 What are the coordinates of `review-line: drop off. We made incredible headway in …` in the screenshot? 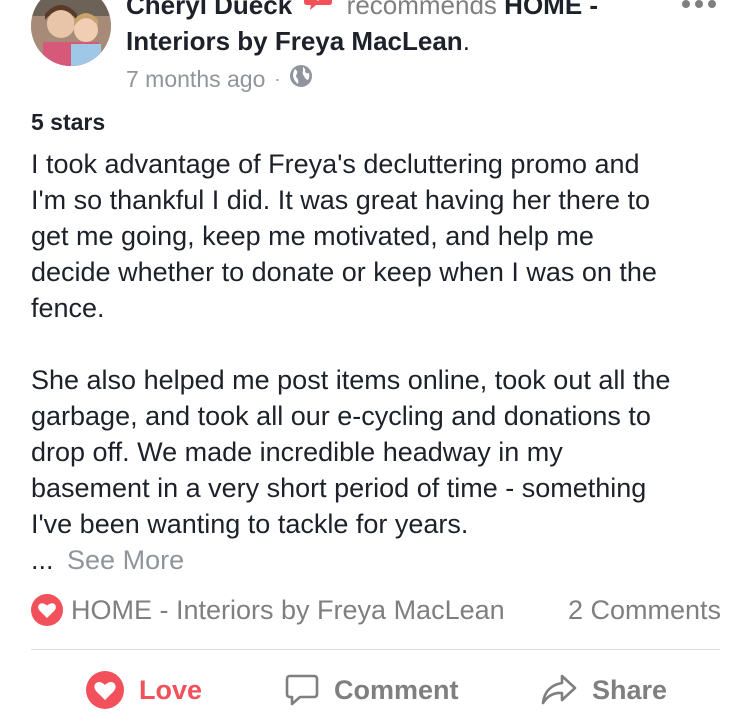 It's located at (297, 452).